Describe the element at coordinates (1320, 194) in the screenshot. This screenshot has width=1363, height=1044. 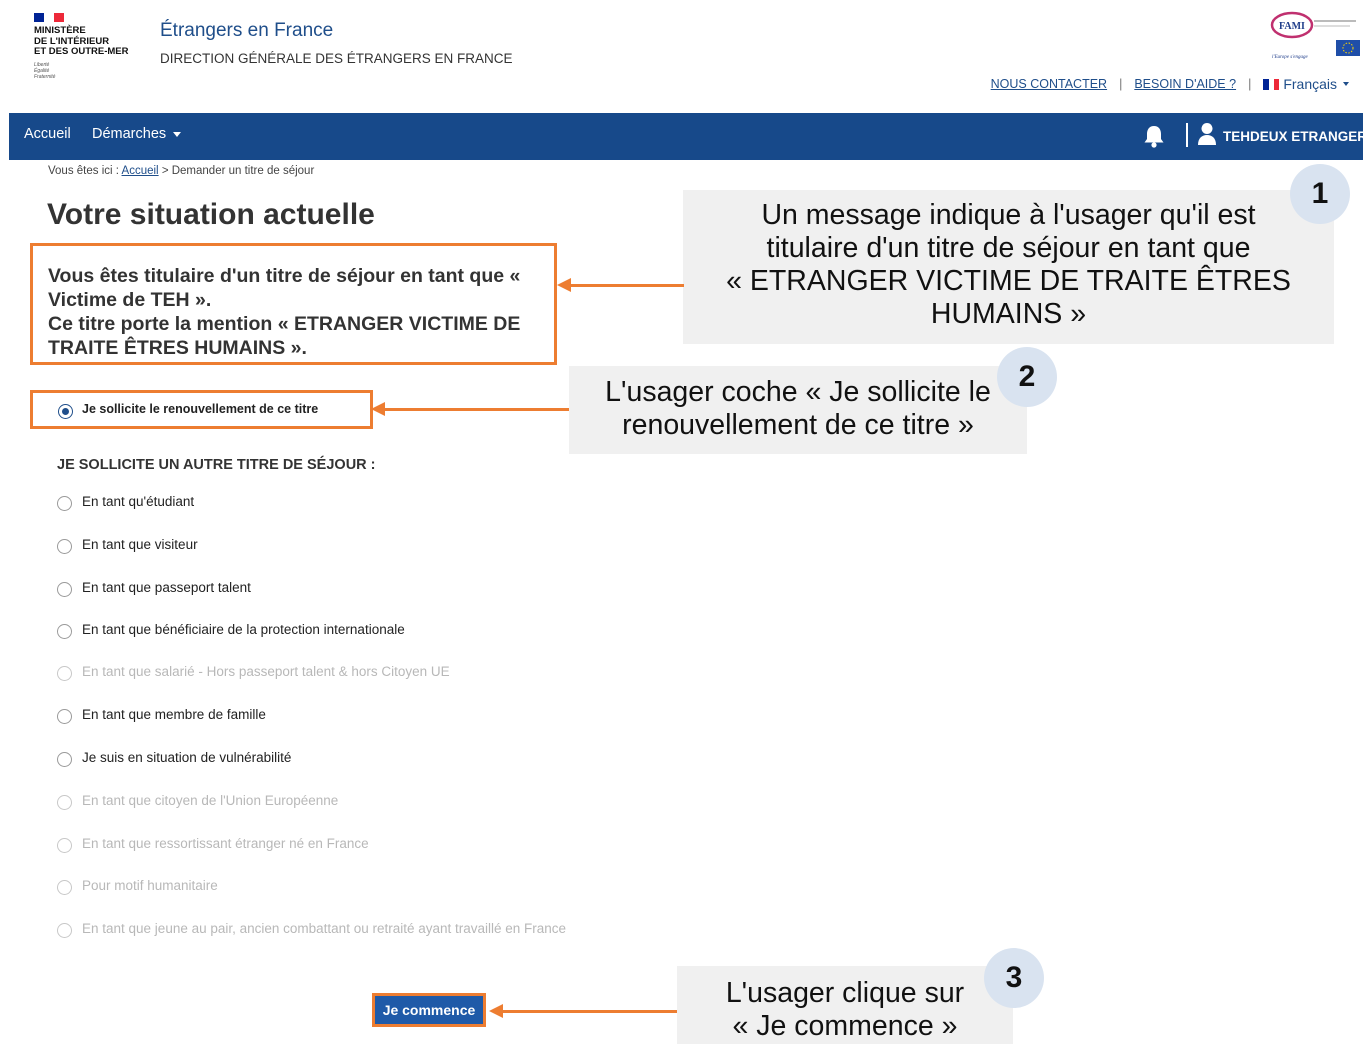
I see `step-badge: 1` at that location.